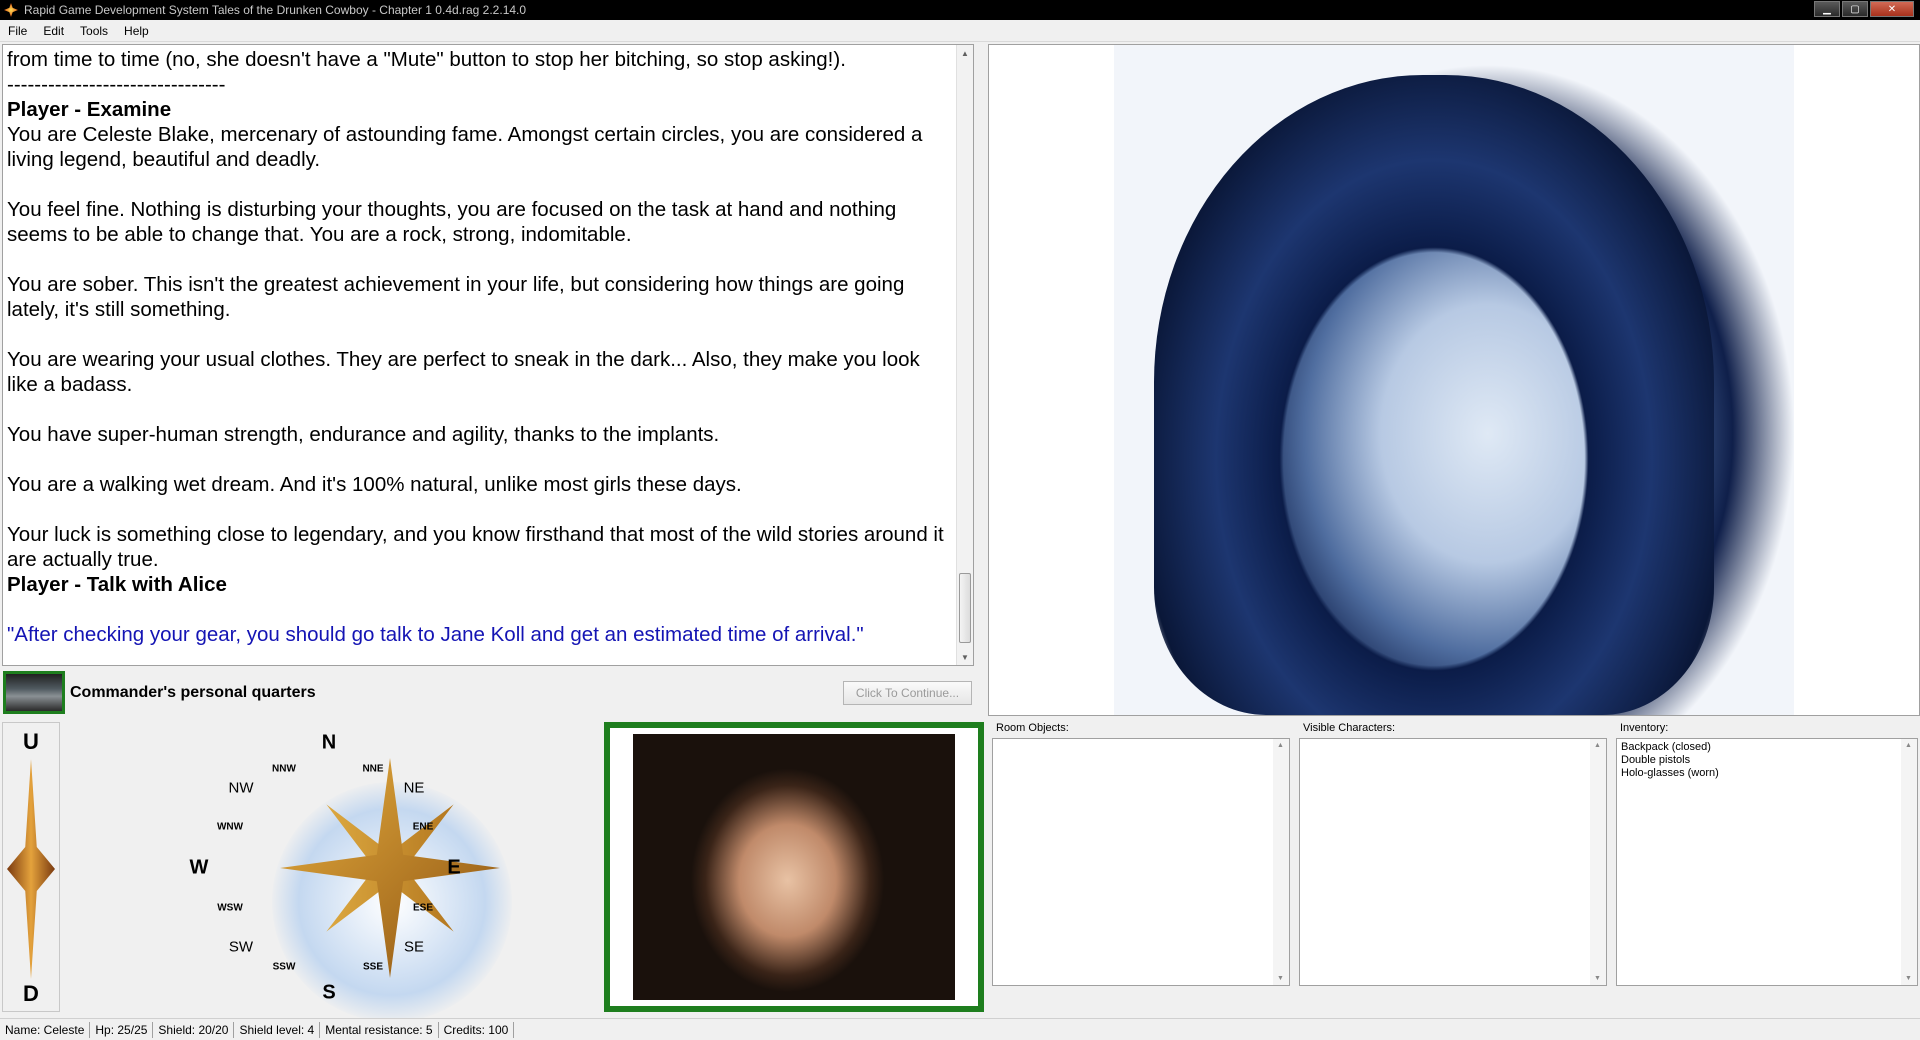  I want to click on menu-help: Help, so click(136, 31).